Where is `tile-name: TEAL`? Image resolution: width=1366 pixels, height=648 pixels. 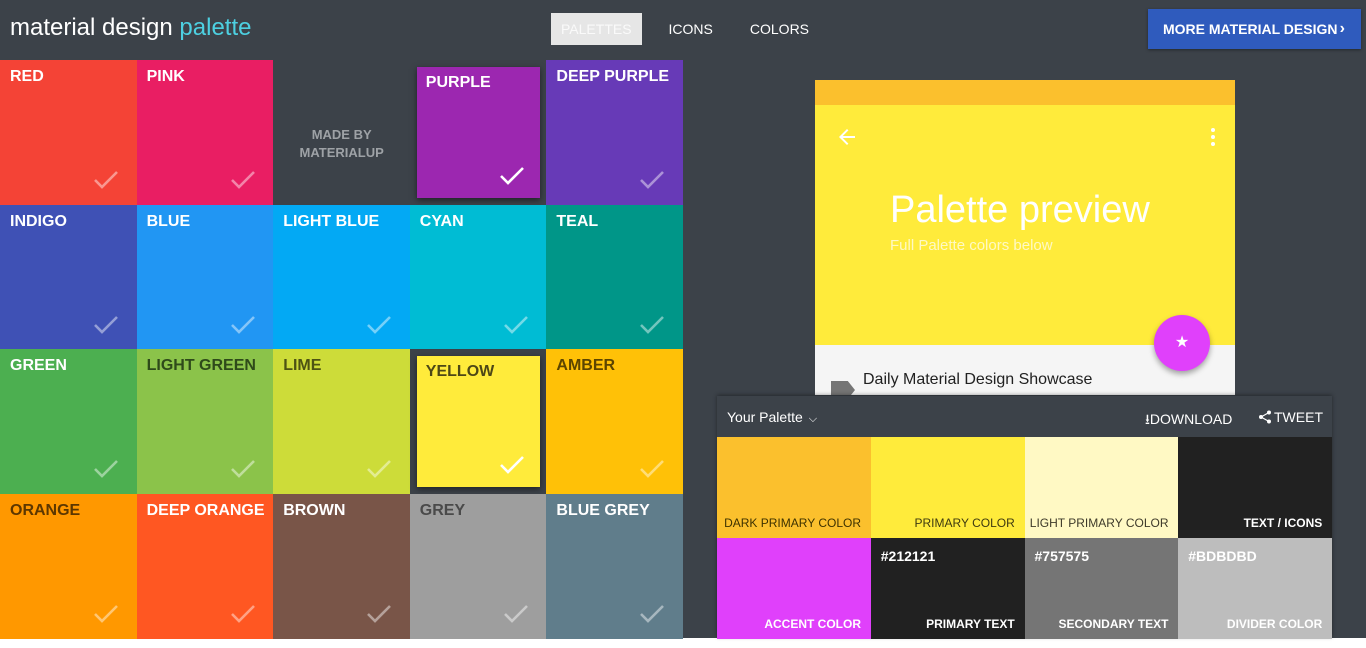
tile-name: TEAL is located at coordinates (577, 221).